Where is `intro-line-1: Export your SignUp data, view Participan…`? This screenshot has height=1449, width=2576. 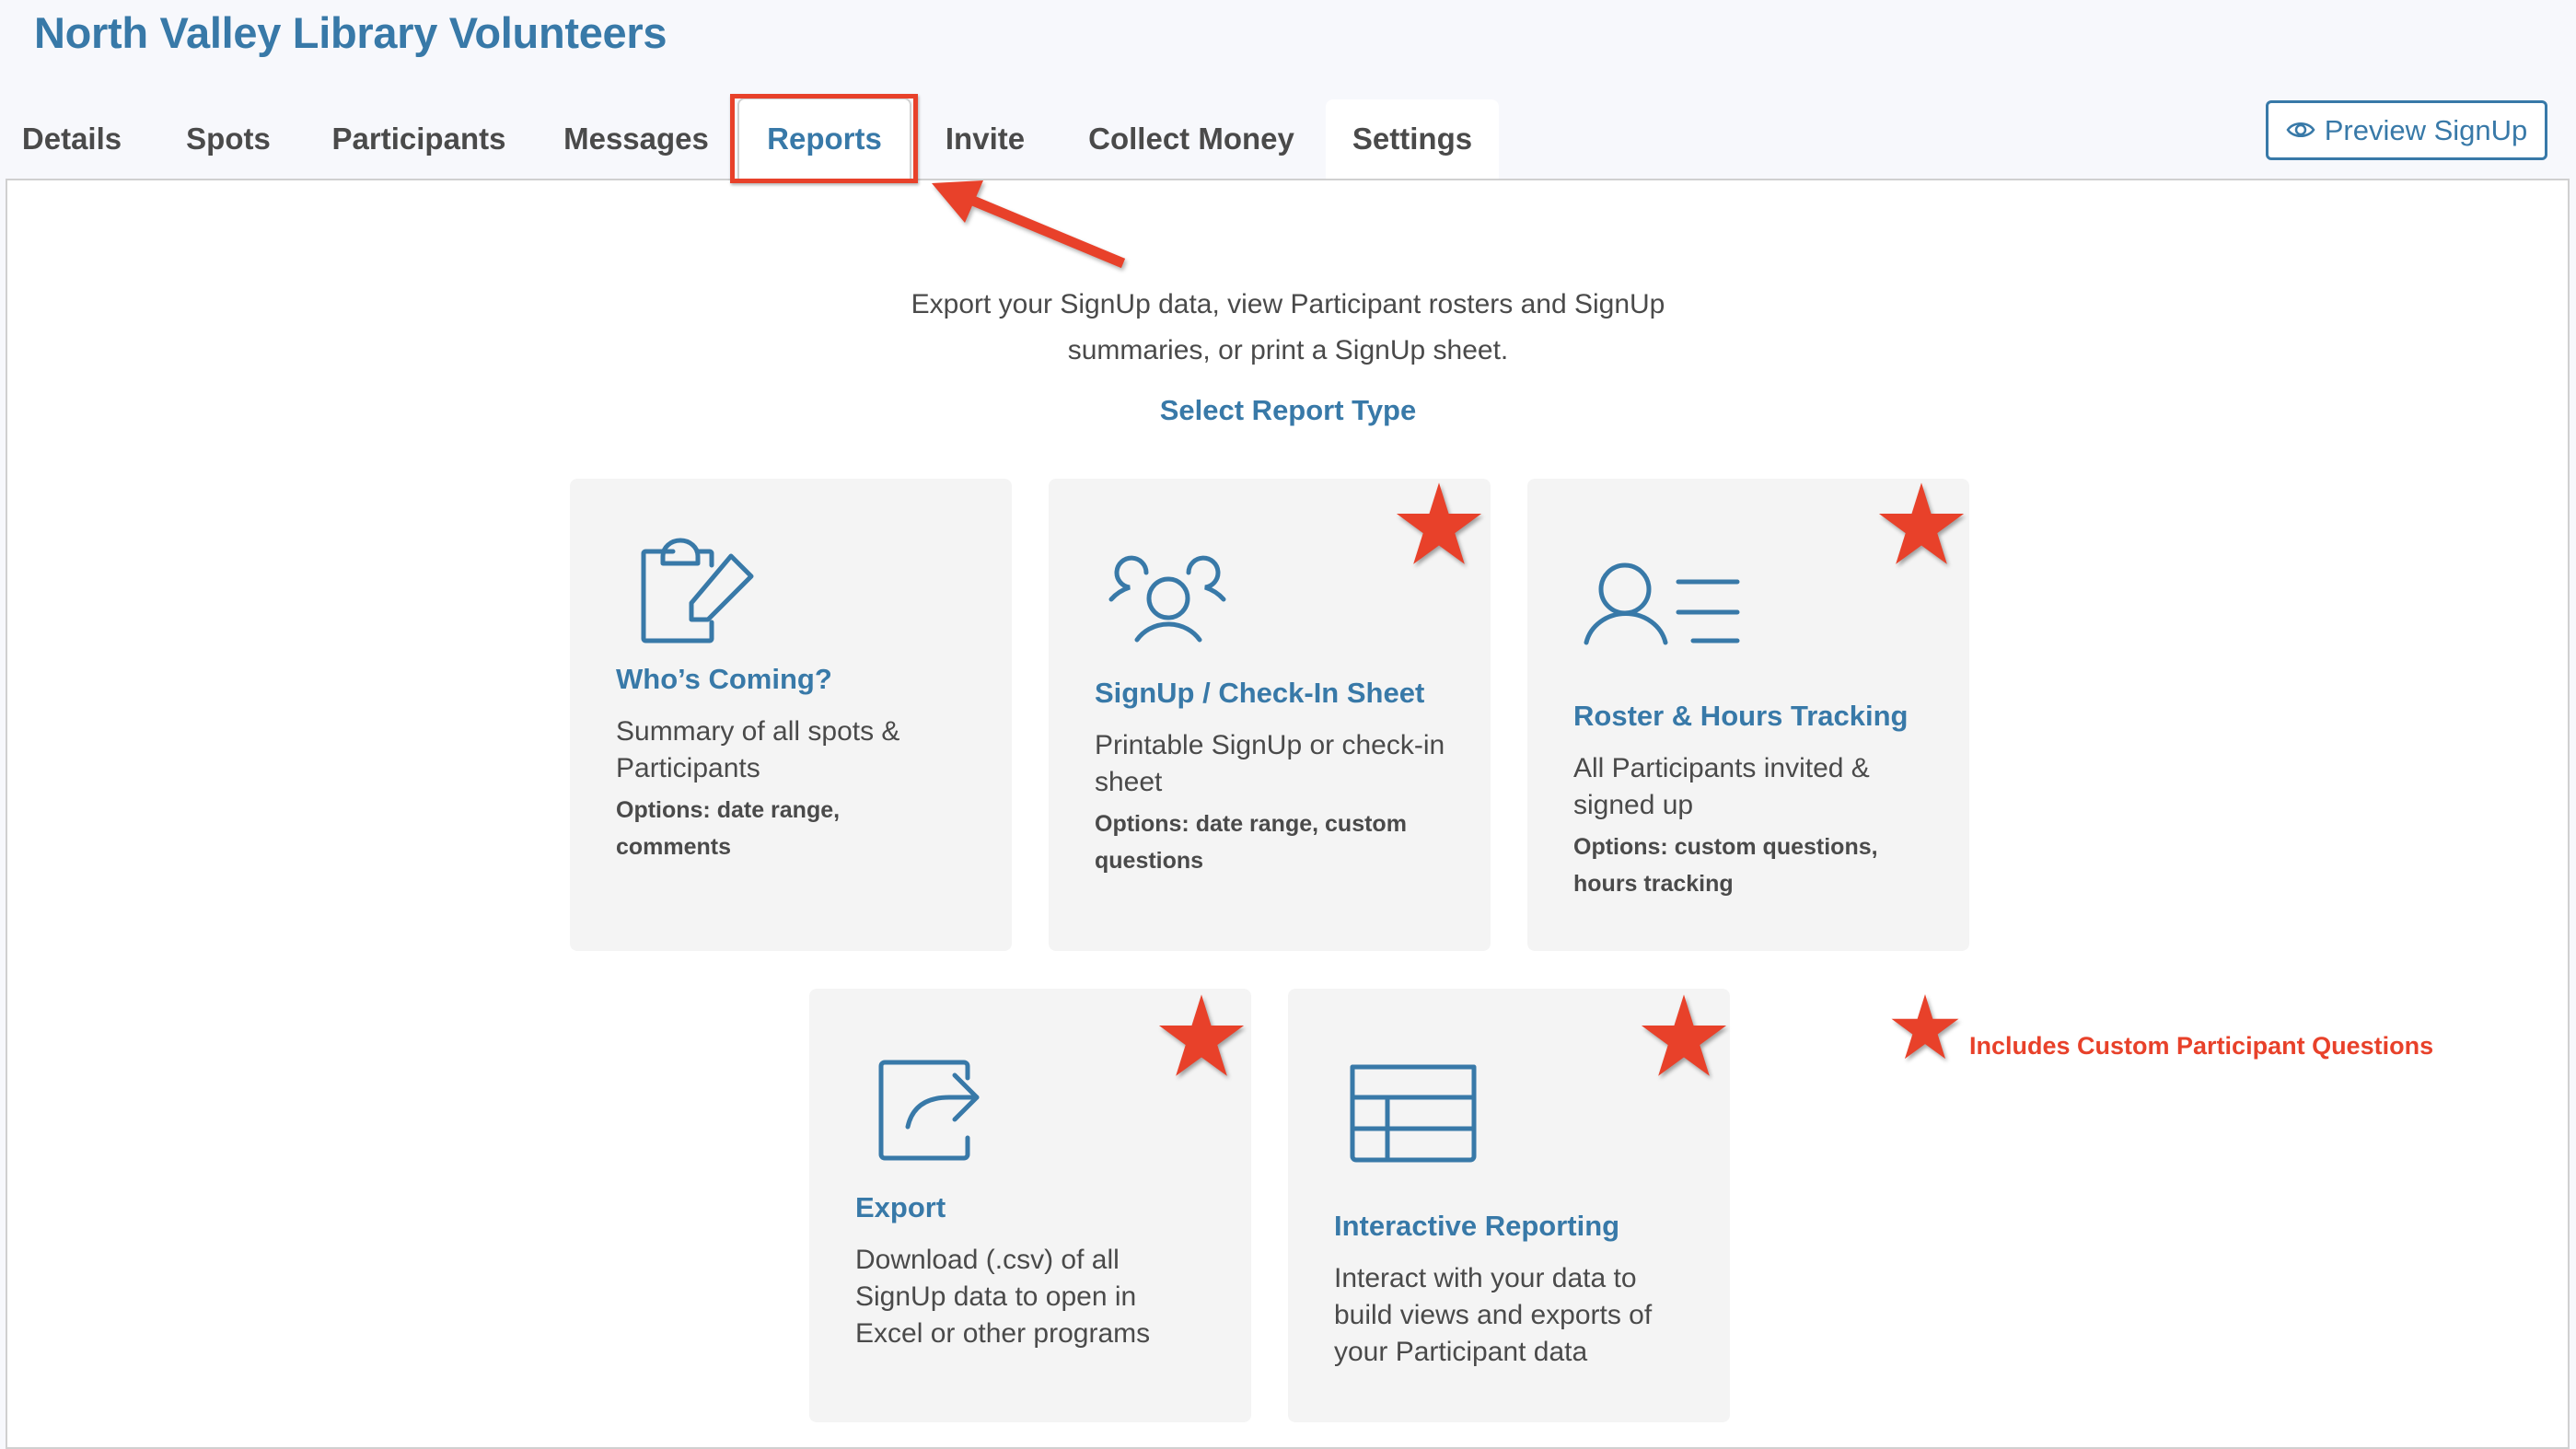 intro-line-1: Export your SignUp data, view Participan… is located at coordinates (1288, 304).